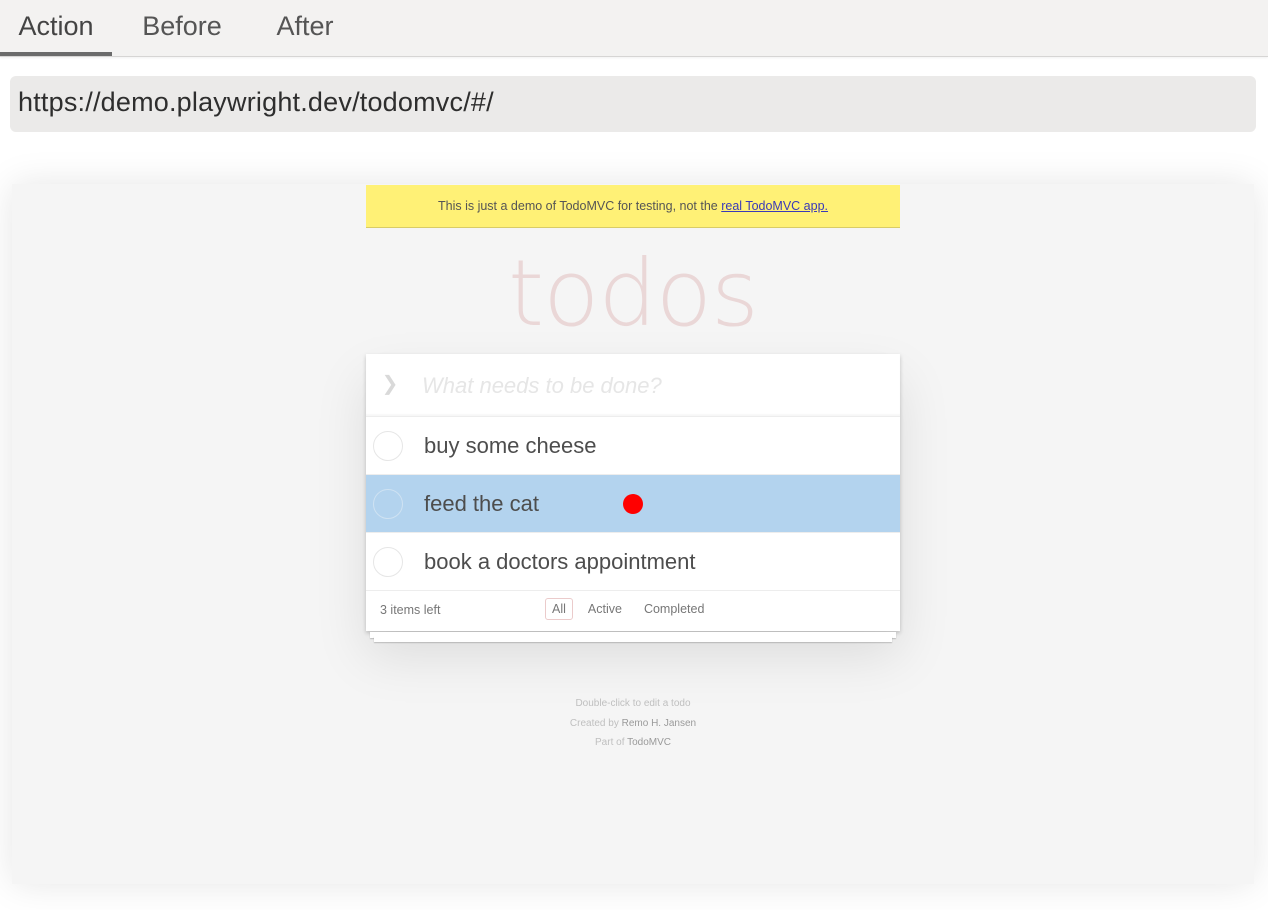  Describe the element at coordinates (611, 742) in the screenshot. I see `part-prefix: Part of` at that location.